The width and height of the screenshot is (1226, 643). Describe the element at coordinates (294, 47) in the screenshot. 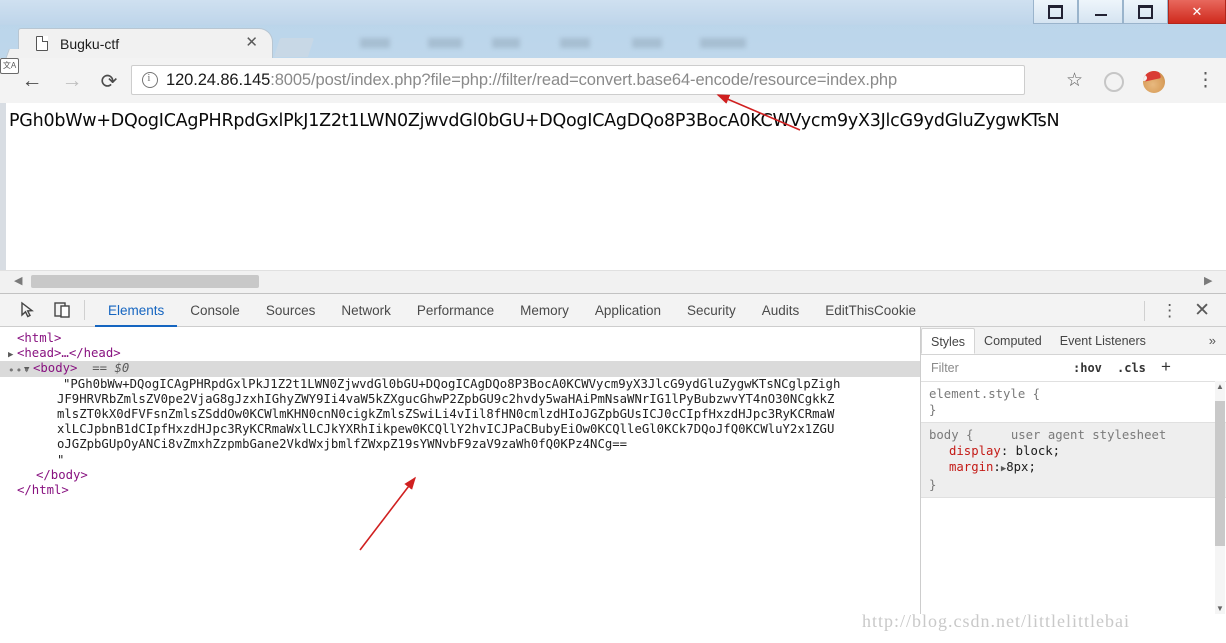

I see `new-tab-button` at that location.